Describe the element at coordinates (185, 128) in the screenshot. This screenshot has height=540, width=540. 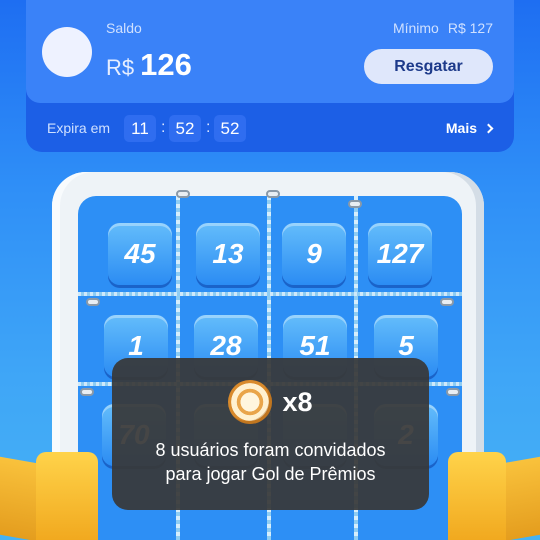
I see `timer-minutes: 52` at that location.